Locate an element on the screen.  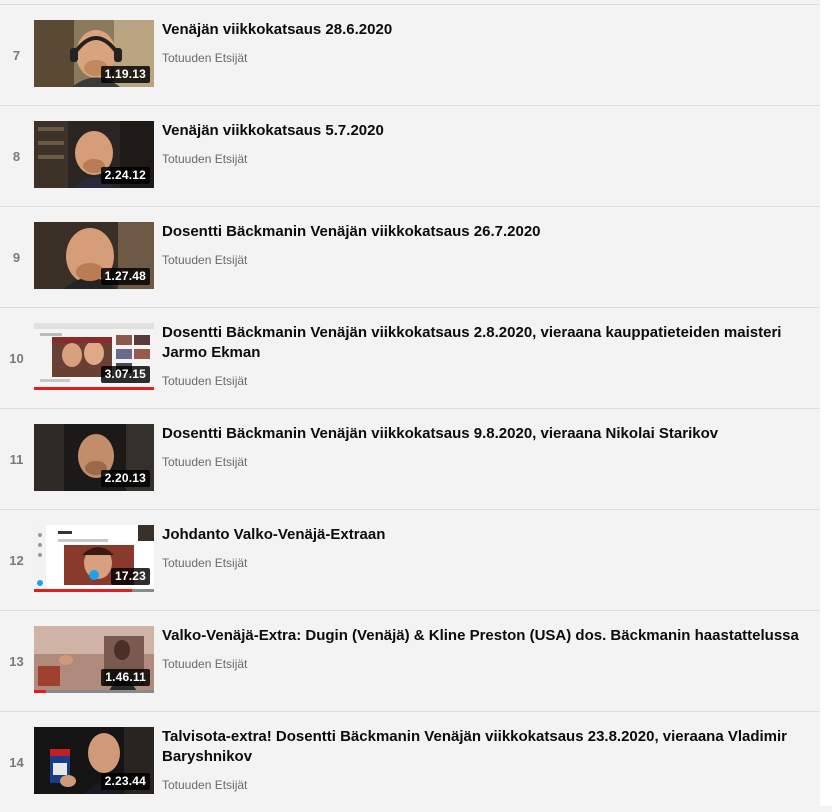
duration-badge: 1.46.11 is located at coordinates (125, 677).